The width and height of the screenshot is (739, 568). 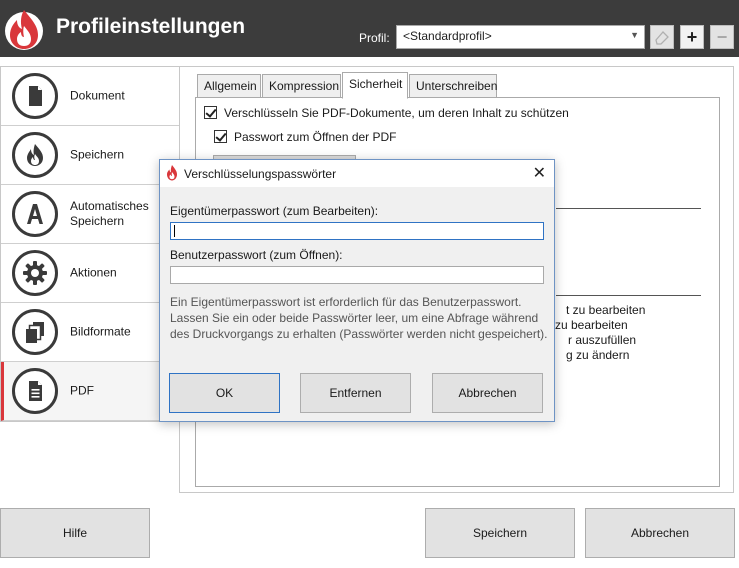 I want to click on save-button: Speichern, so click(x=500, y=533).